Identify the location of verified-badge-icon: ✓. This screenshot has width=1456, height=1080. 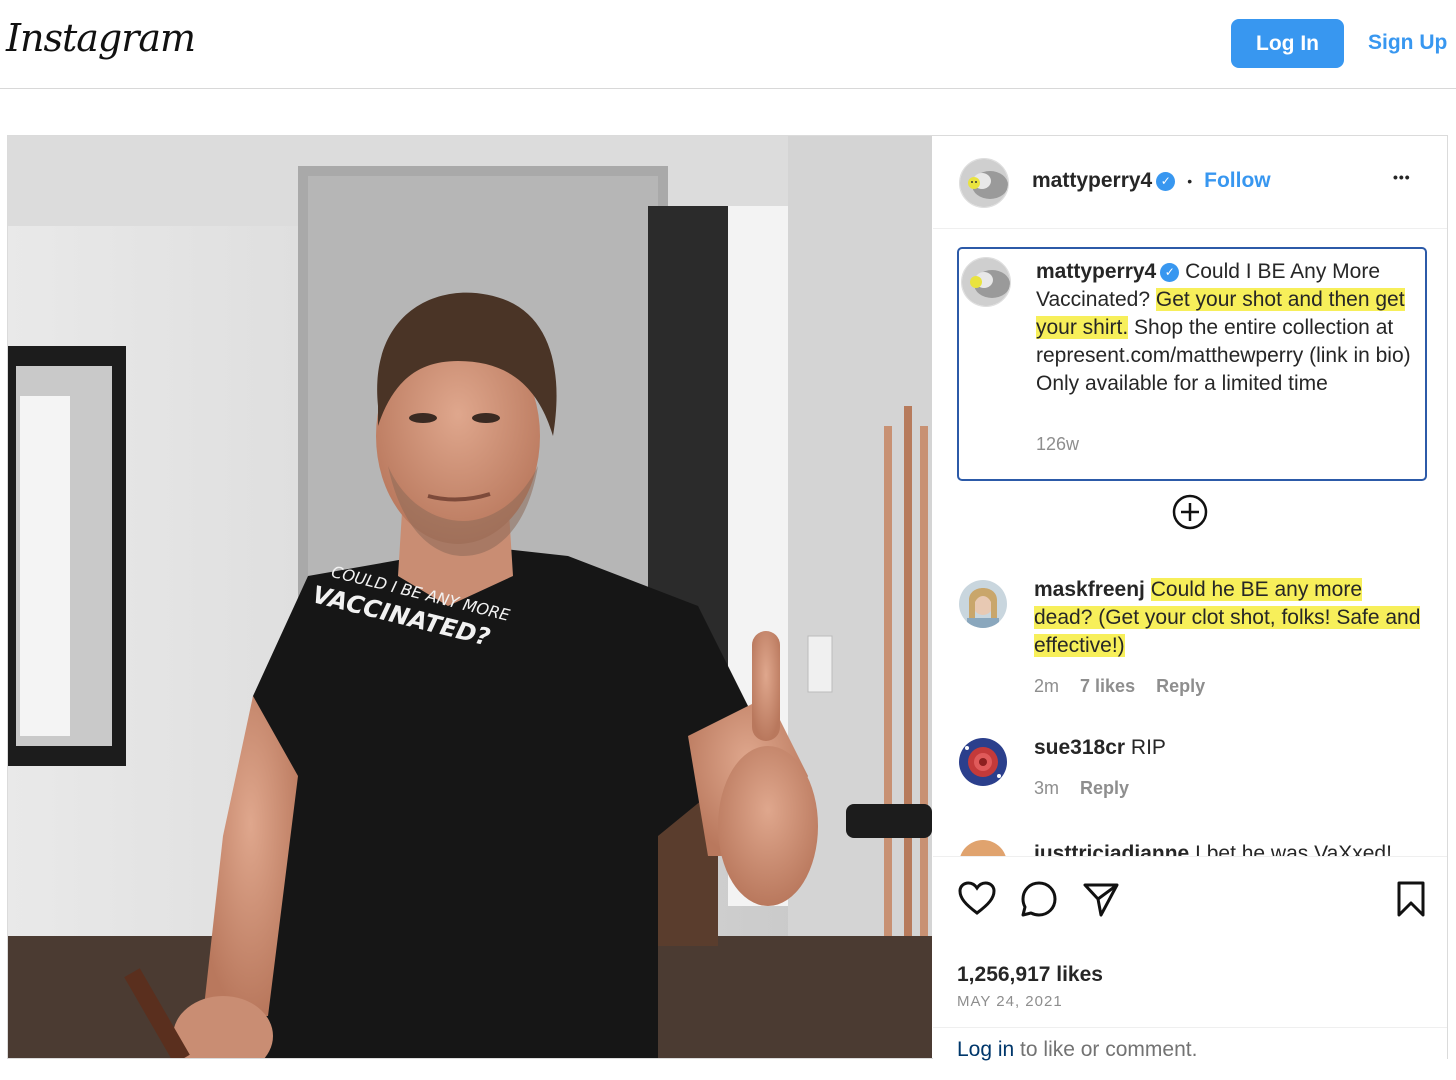
(1166, 181).